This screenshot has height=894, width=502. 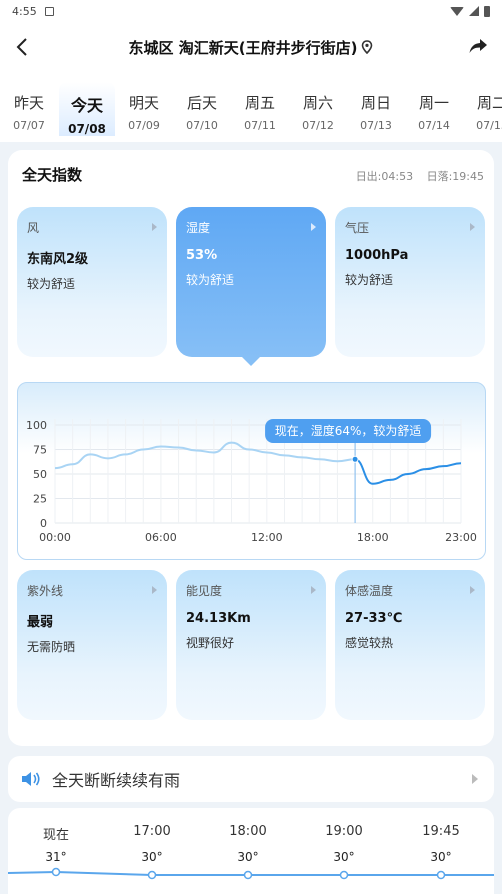 What do you see at coordinates (457, 11) in the screenshot?
I see `wifi-icon` at bounding box center [457, 11].